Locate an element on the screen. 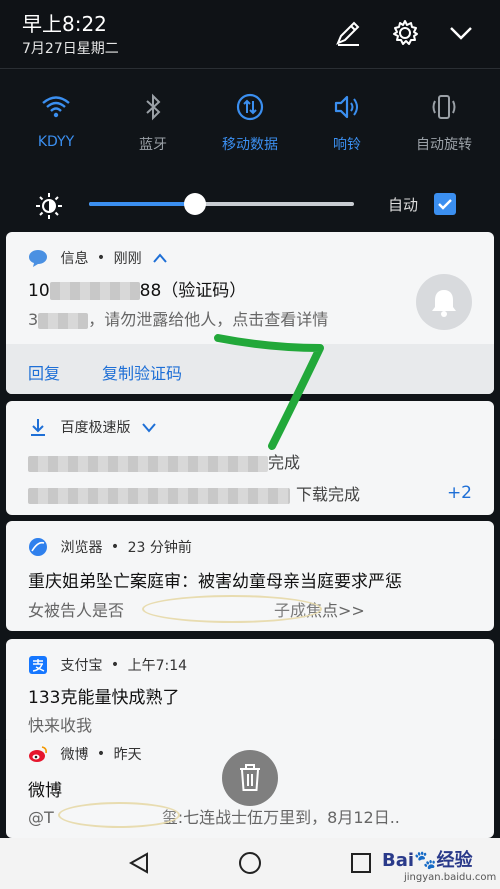 The height and width of the screenshot is (889, 500). qs-auto-rotate: 自动旋转 is located at coordinates (444, 128).